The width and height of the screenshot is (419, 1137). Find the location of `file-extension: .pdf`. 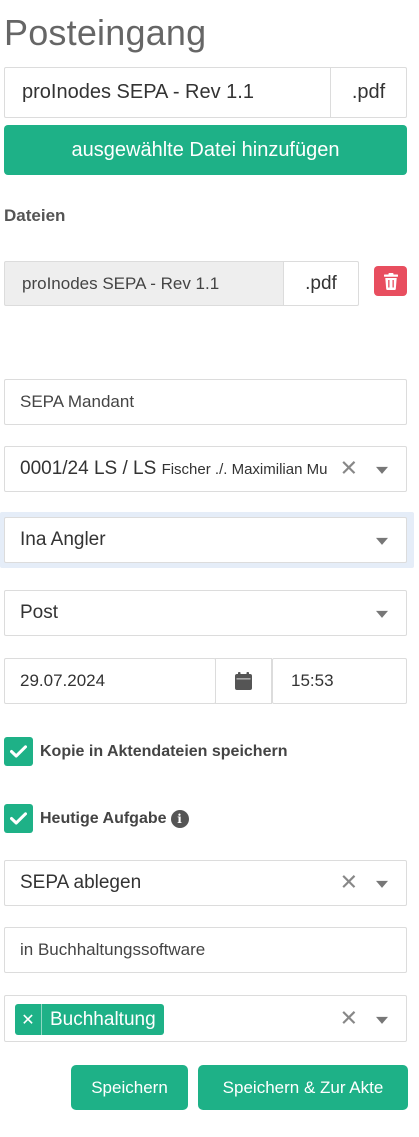

file-extension: .pdf is located at coordinates (321, 283).